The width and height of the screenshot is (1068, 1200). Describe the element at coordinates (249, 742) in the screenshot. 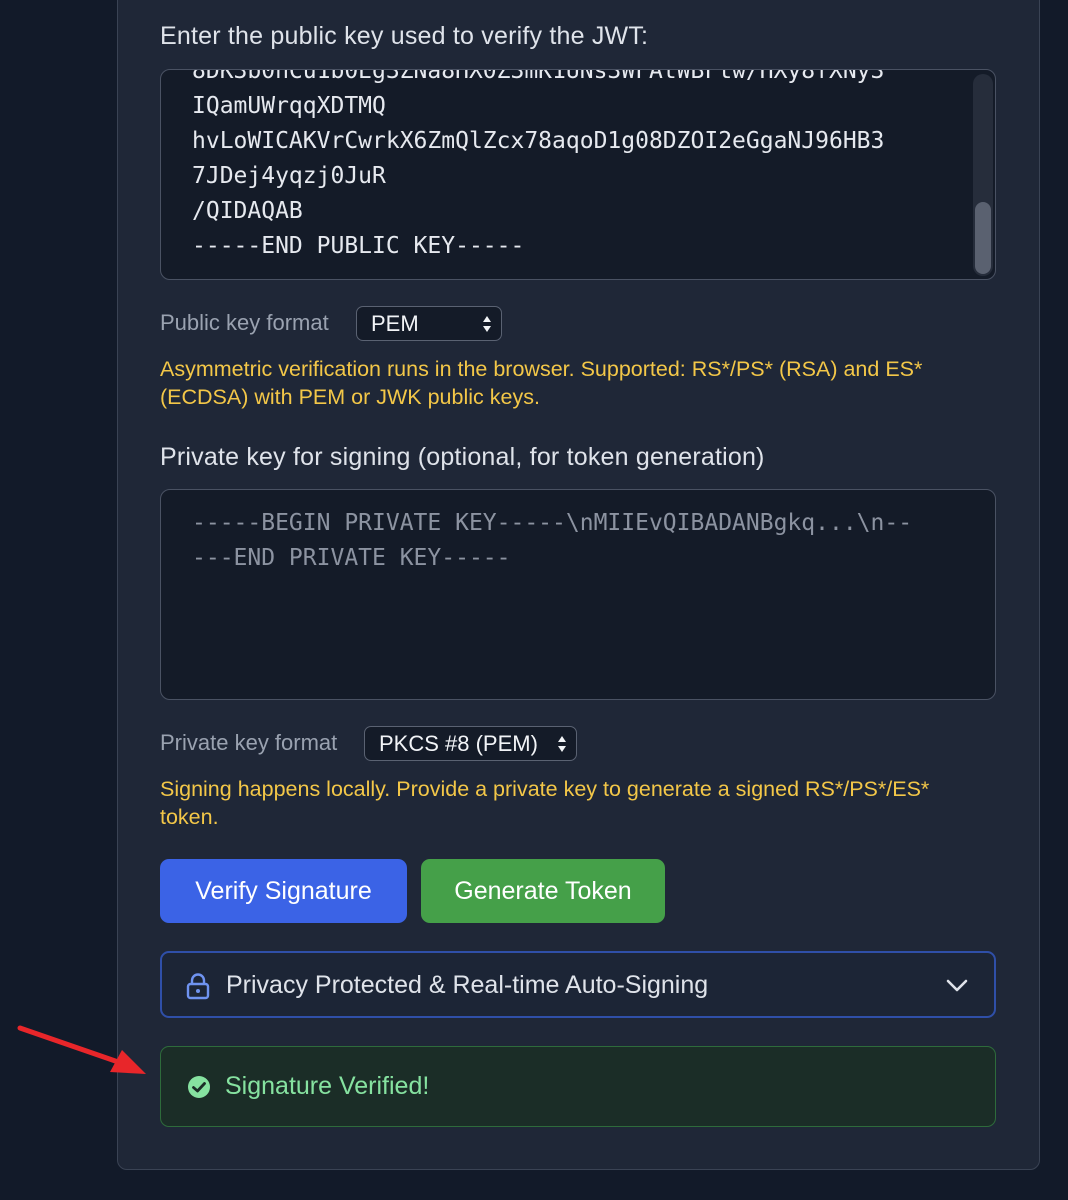

I see `private-key-format-label: Private key format` at that location.